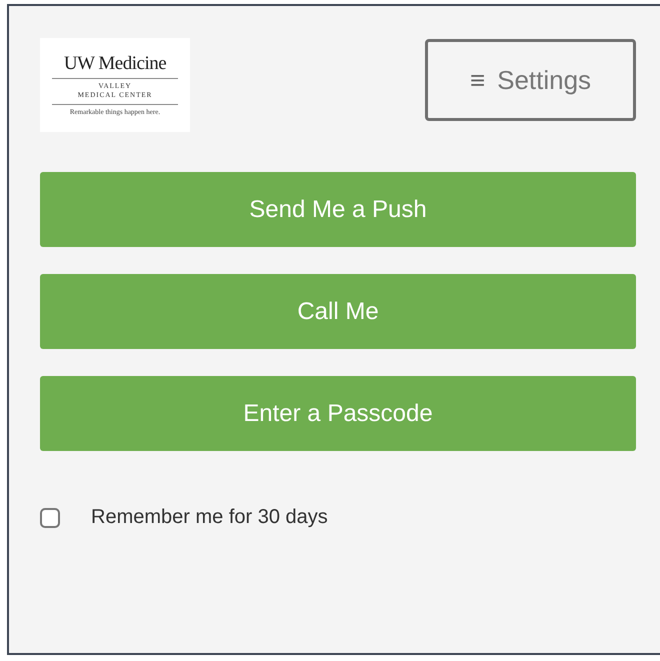 The width and height of the screenshot is (660, 661). I want to click on action-button: Call Me, so click(338, 311).